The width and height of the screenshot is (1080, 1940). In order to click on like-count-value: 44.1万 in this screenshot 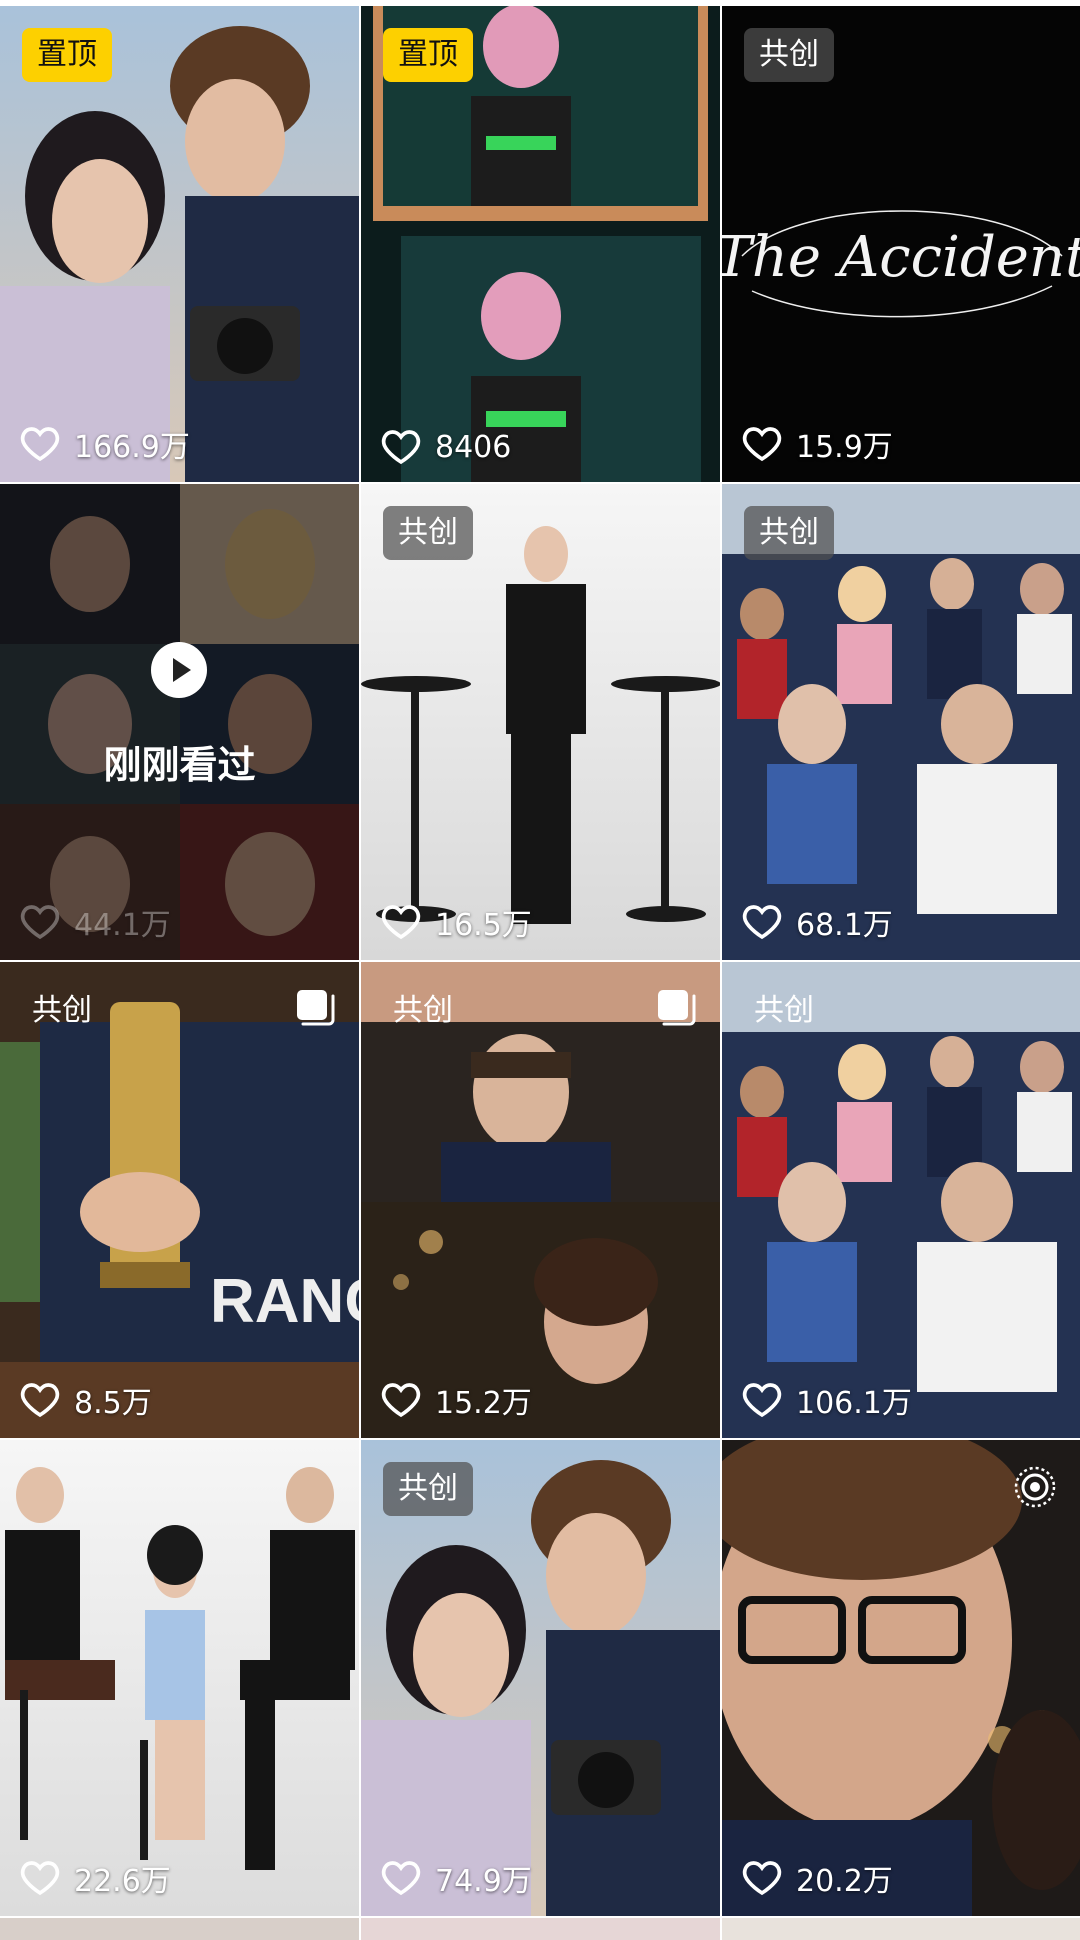, I will do `click(122, 925)`.